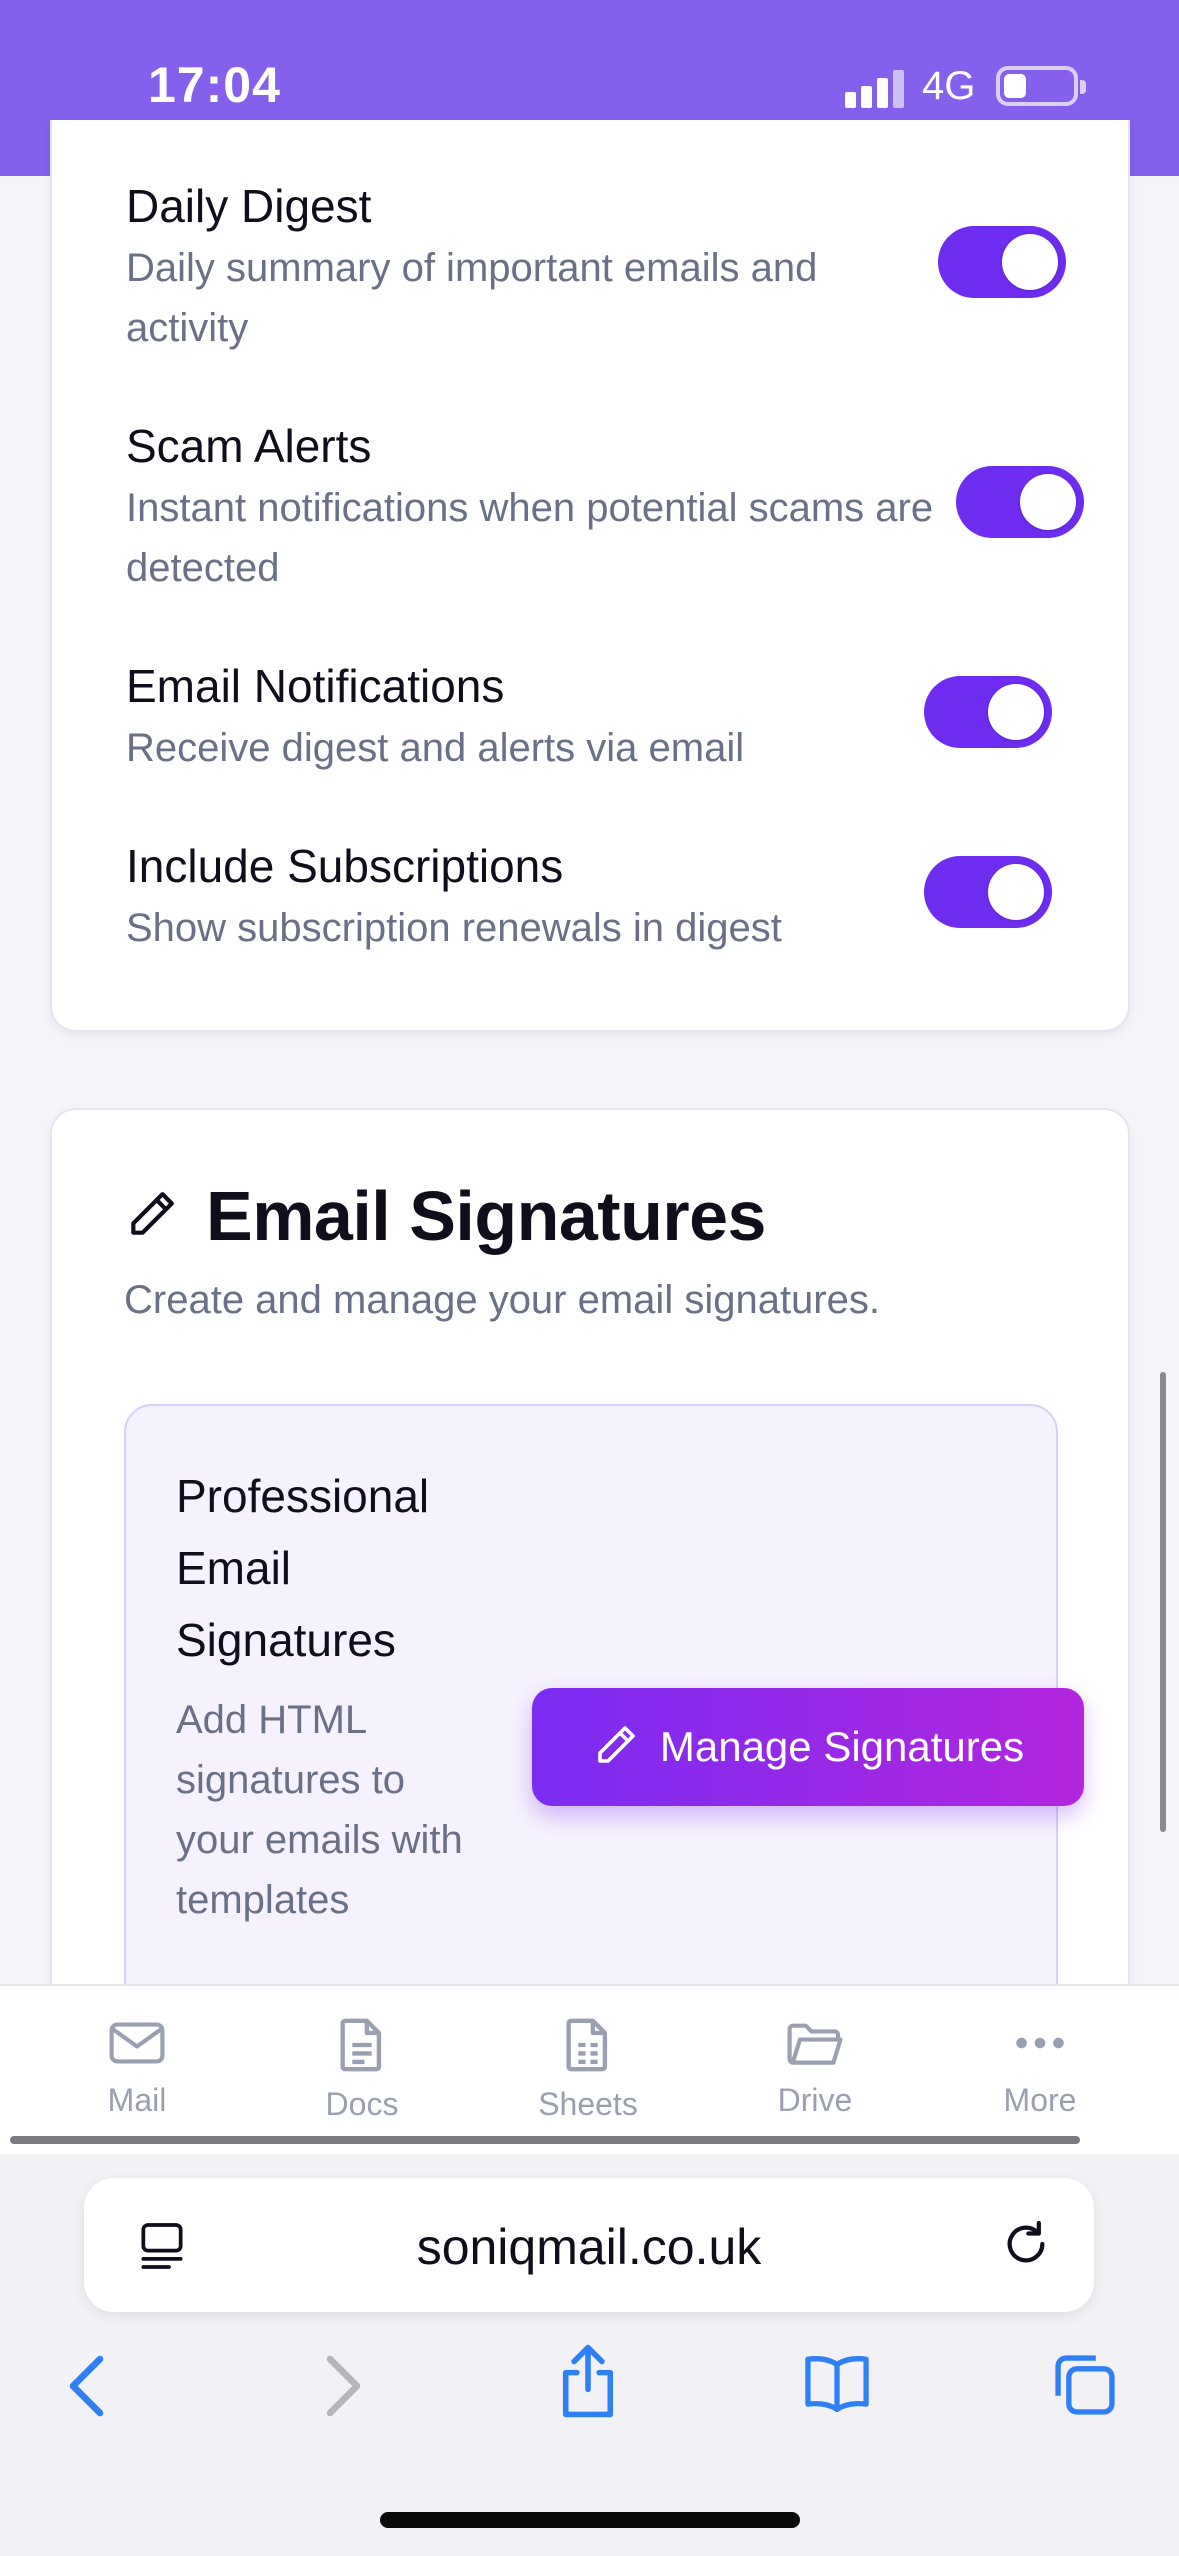  Describe the element at coordinates (875, 88) in the screenshot. I see `signal-icon` at that location.